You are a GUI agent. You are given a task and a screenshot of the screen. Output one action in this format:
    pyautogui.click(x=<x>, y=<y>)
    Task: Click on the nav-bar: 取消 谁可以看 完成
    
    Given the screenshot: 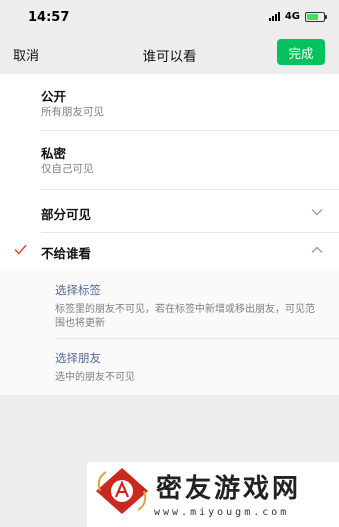 What is the action you would take?
    pyautogui.click(x=169, y=54)
    